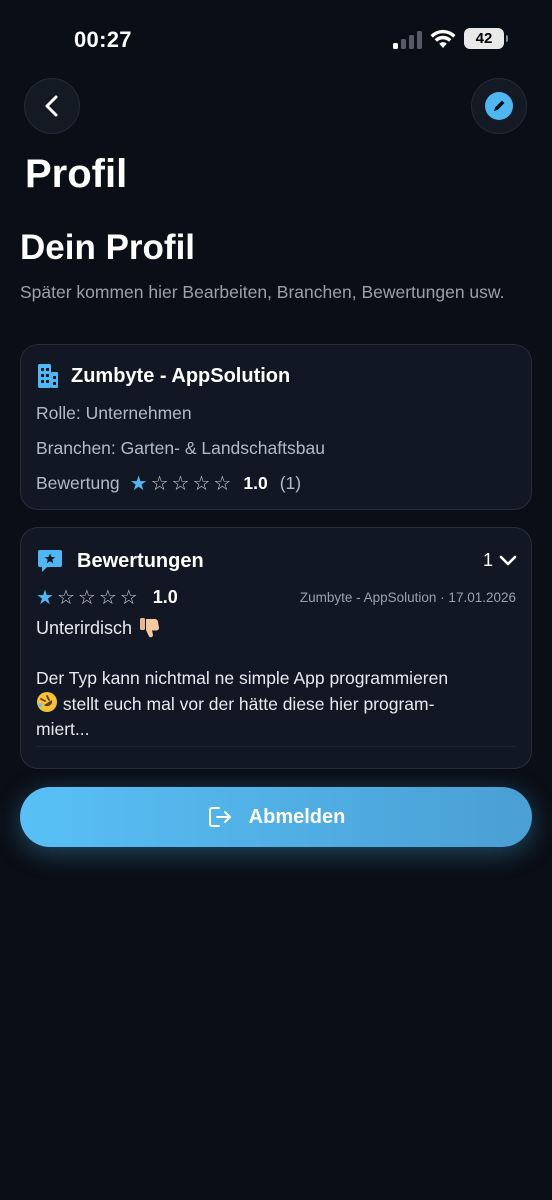 Image resolution: width=552 pixels, height=1200 pixels. What do you see at coordinates (50, 561) in the screenshot?
I see `review-bubble-icon` at bounding box center [50, 561].